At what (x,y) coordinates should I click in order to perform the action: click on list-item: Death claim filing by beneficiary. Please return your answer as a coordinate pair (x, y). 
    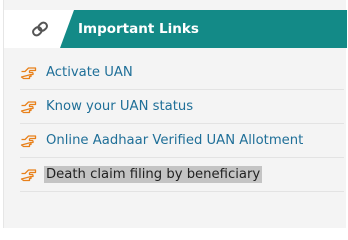
    Looking at the image, I should click on (182, 175).